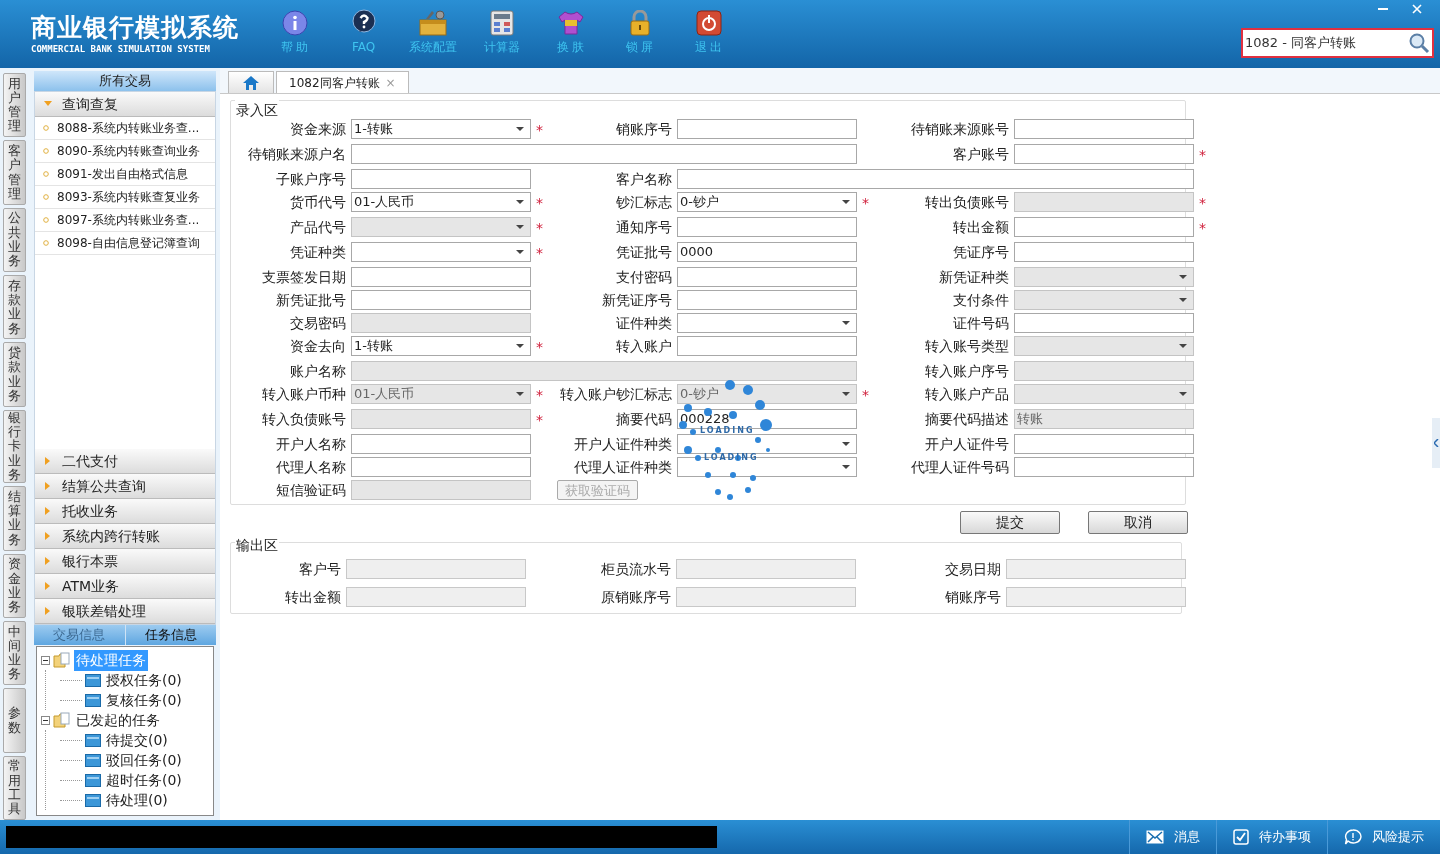 Image resolution: width=1440 pixels, height=860 pixels. I want to click on calculator-icon, so click(501, 23).